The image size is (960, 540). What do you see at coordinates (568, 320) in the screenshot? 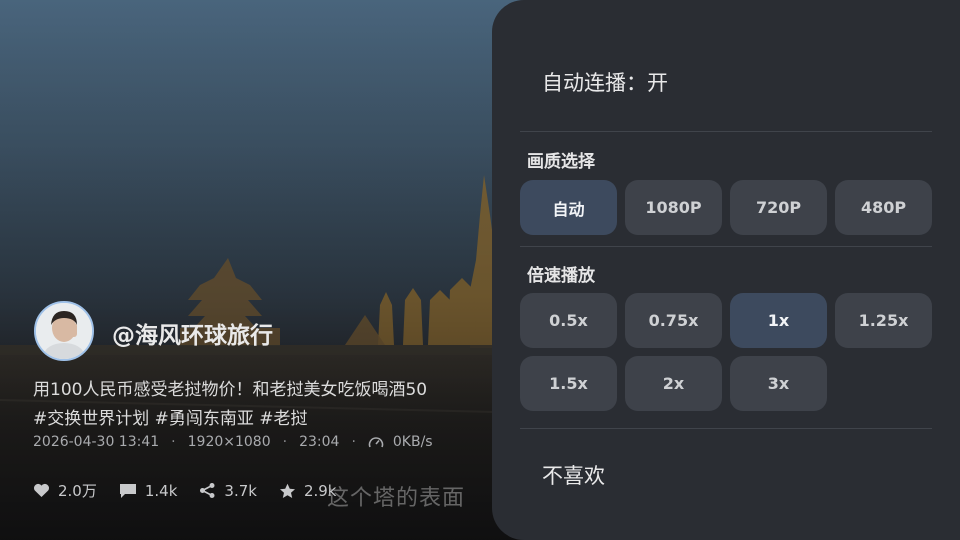
I see `speed-option-0-5x: 0.5x` at bounding box center [568, 320].